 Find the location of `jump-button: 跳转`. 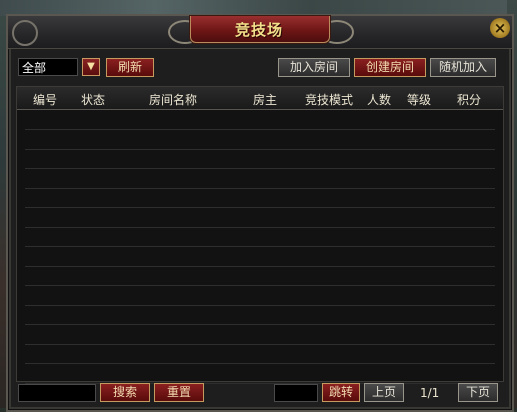

jump-button: 跳转 is located at coordinates (341, 392).